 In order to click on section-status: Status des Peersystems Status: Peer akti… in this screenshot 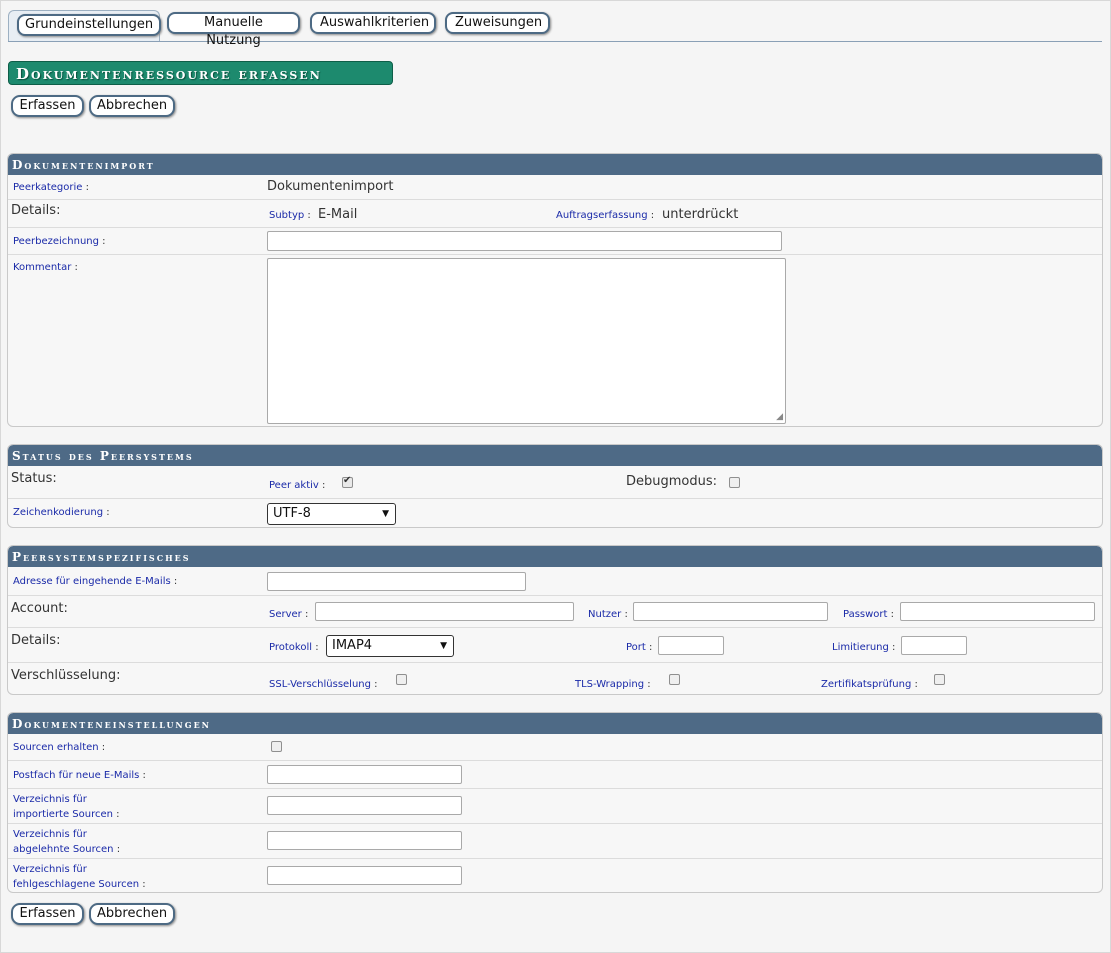, I will do `click(555, 486)`.